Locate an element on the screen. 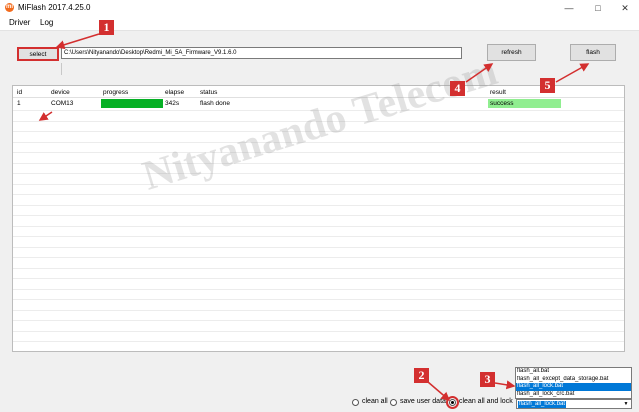 The width and height of the screenshot is (639, 412). menu-log: Log is located at coordinates (46, 22).